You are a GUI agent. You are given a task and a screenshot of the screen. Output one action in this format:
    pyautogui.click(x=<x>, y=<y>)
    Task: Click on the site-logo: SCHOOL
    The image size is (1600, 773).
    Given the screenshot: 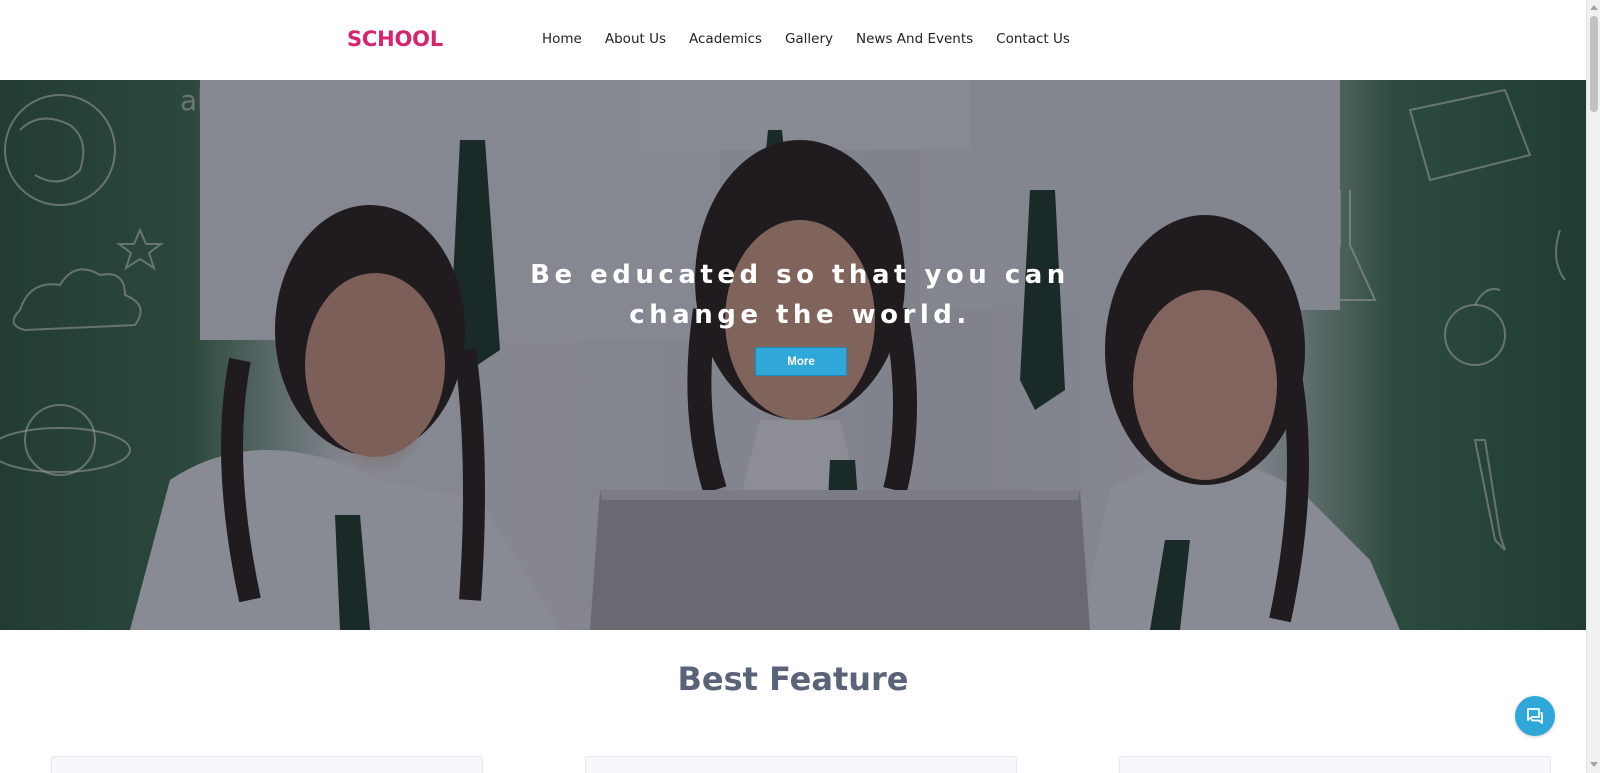 What is the action you would take?
    pyautogui.click(x=395, y=39)
    